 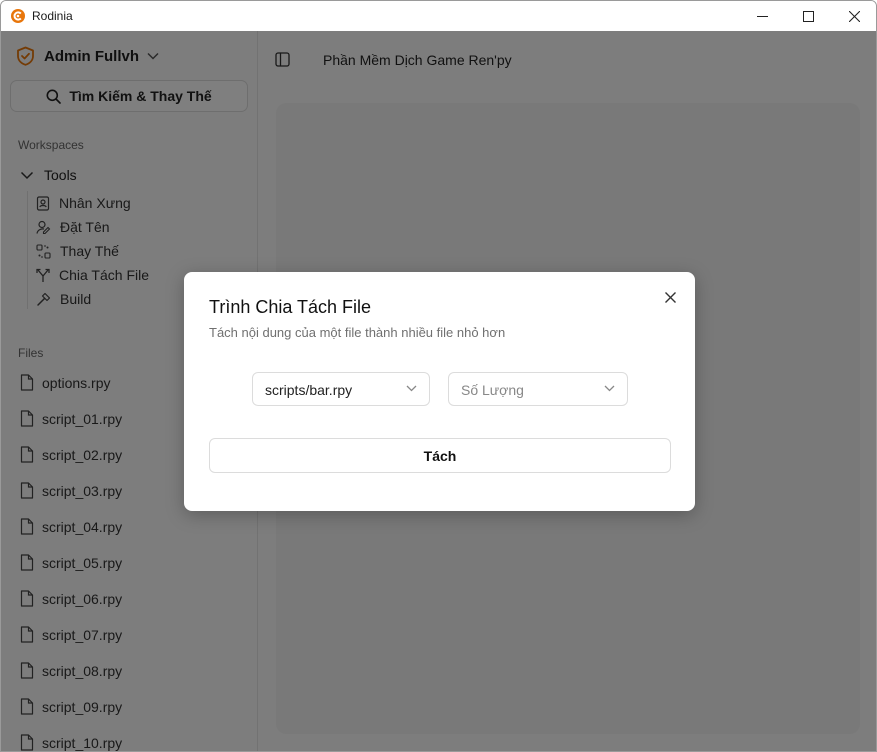 What do you see at coordinates (290, 307) in the screenshot?
I see `dialog-title: Trình Chia Tách File` at bounding box center [290, 307].